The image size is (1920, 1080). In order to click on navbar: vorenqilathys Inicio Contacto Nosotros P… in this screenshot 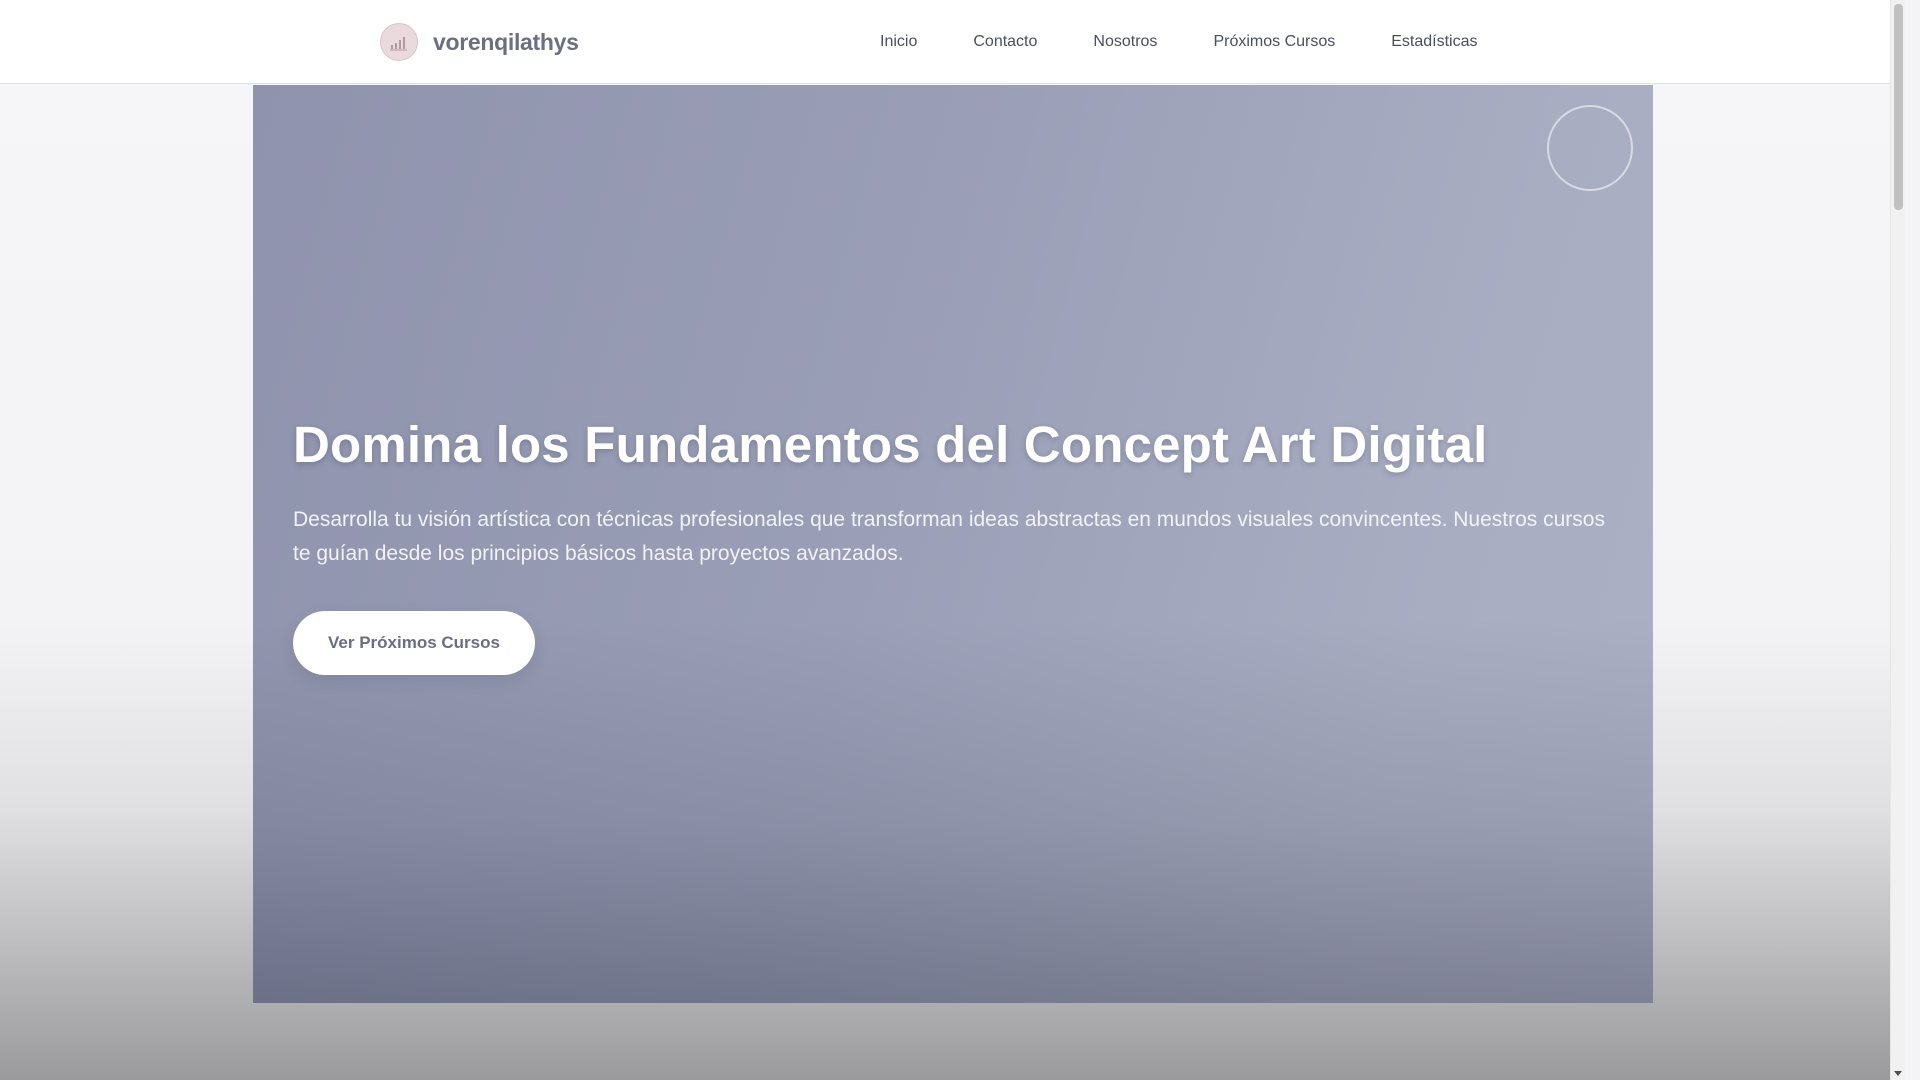, I will do `click(952, 42)`.